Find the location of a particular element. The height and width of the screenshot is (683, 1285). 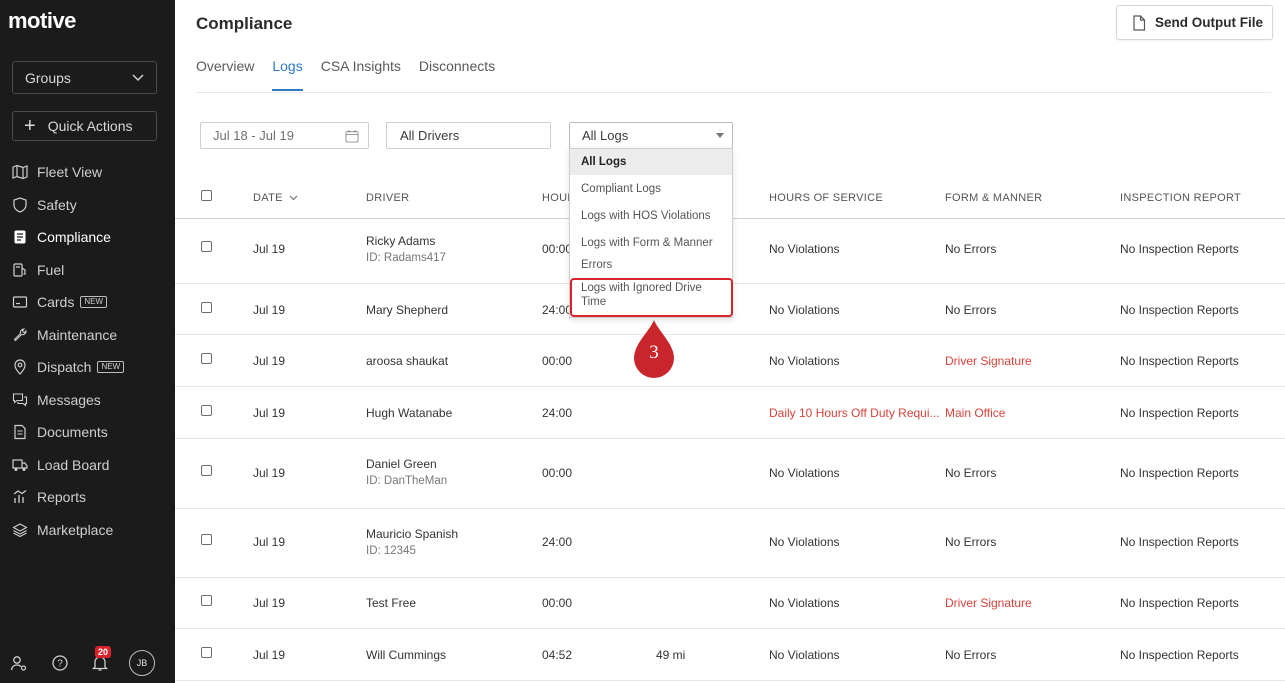

tab-bar: Overview Logs CSA Insights Disconnects is located at coordinates (354, 74).